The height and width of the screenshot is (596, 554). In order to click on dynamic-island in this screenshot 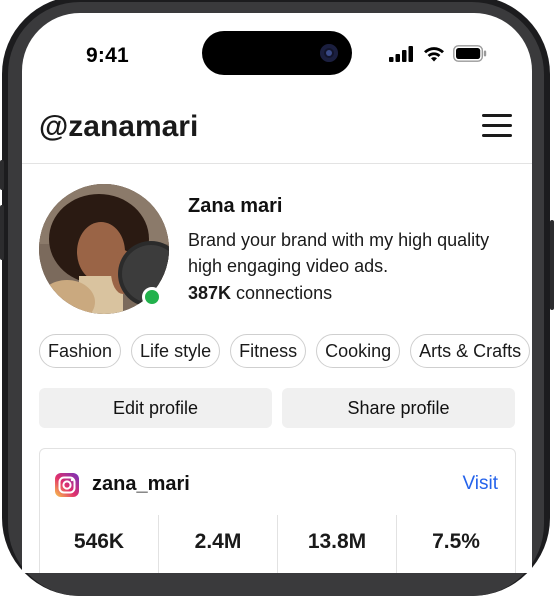, I will do `click(277, 53)`.